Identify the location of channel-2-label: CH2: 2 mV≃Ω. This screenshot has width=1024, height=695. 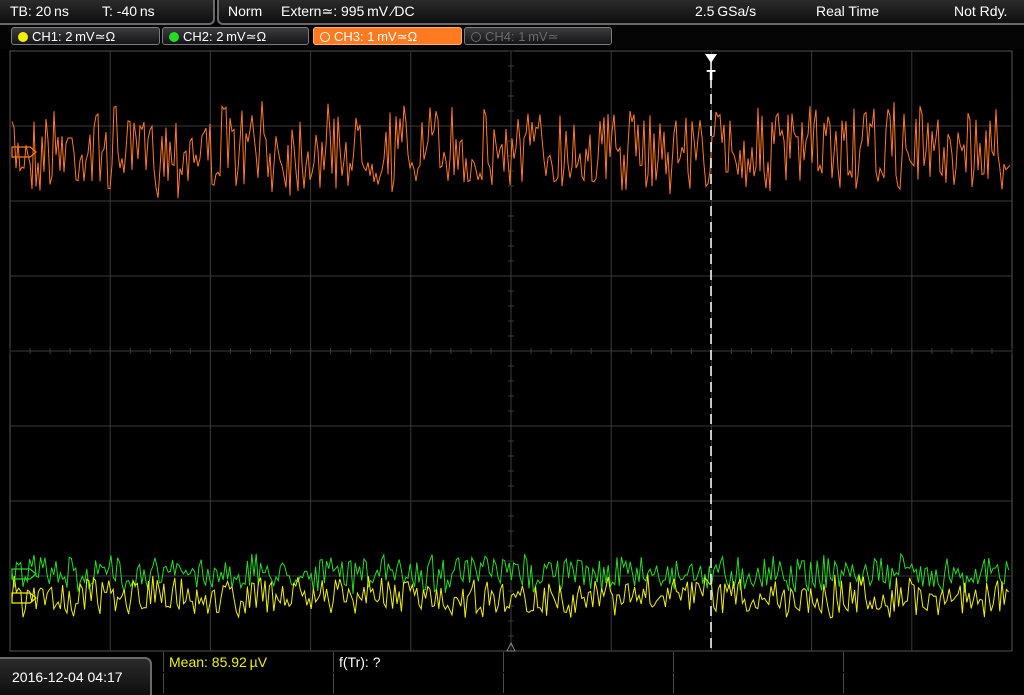
(225, 36).